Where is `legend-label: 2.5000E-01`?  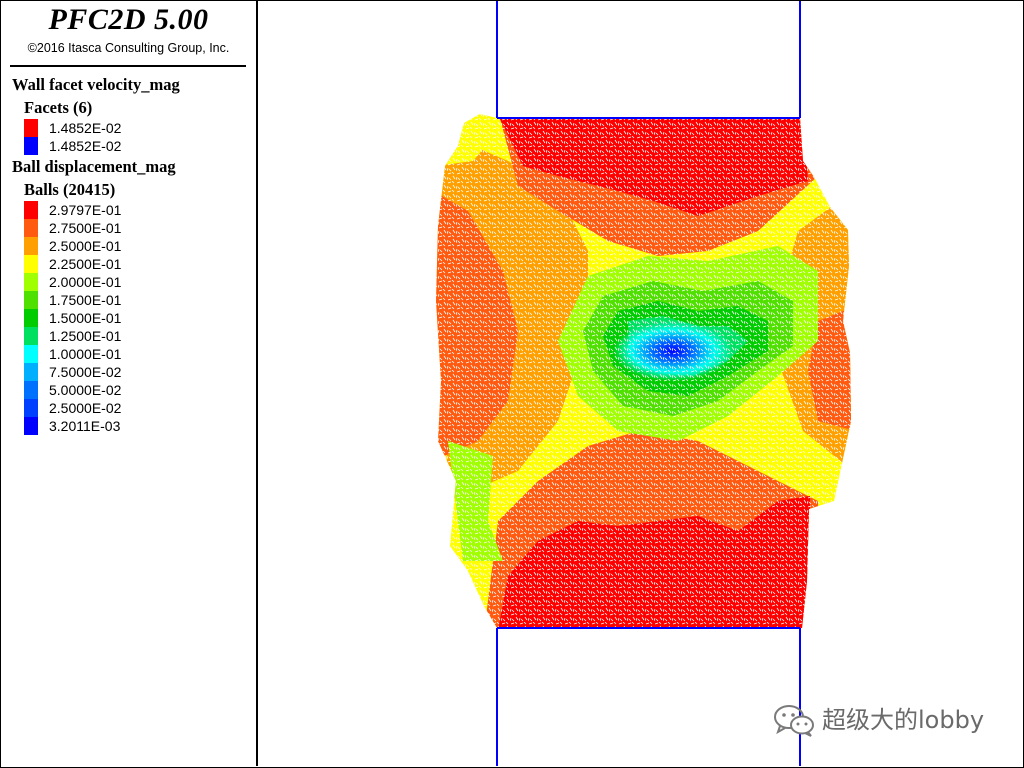 legend-label: 2.5000E-01 is located at coordinates (85, 246).